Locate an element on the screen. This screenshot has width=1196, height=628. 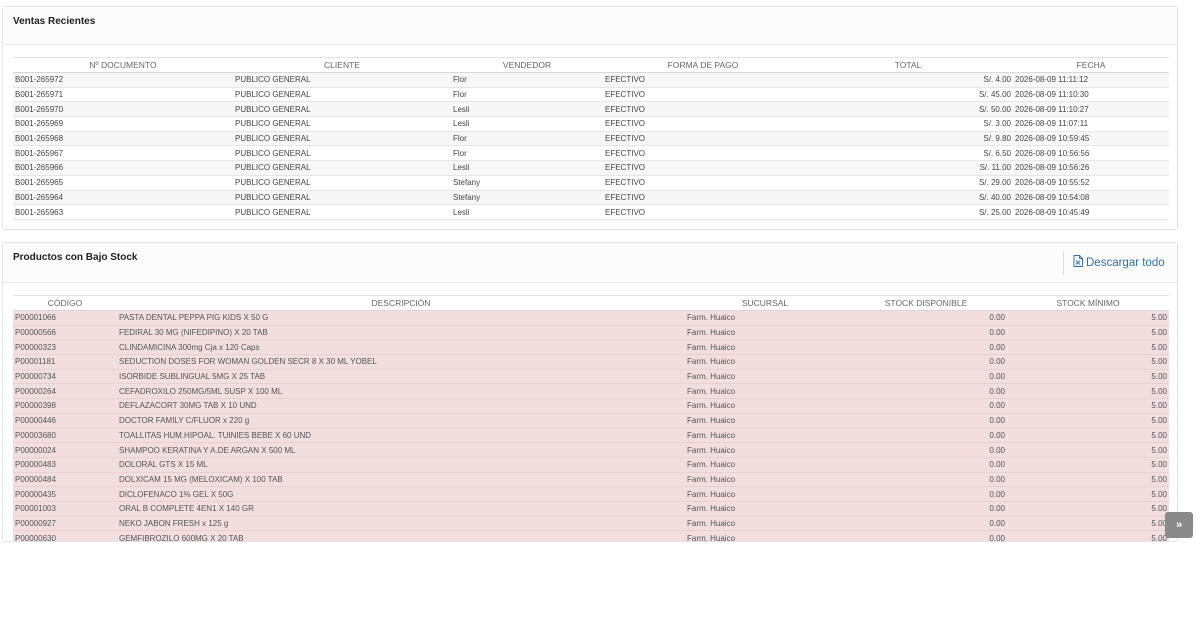
product-code: P00000927 is located at coordinates (65, 524).